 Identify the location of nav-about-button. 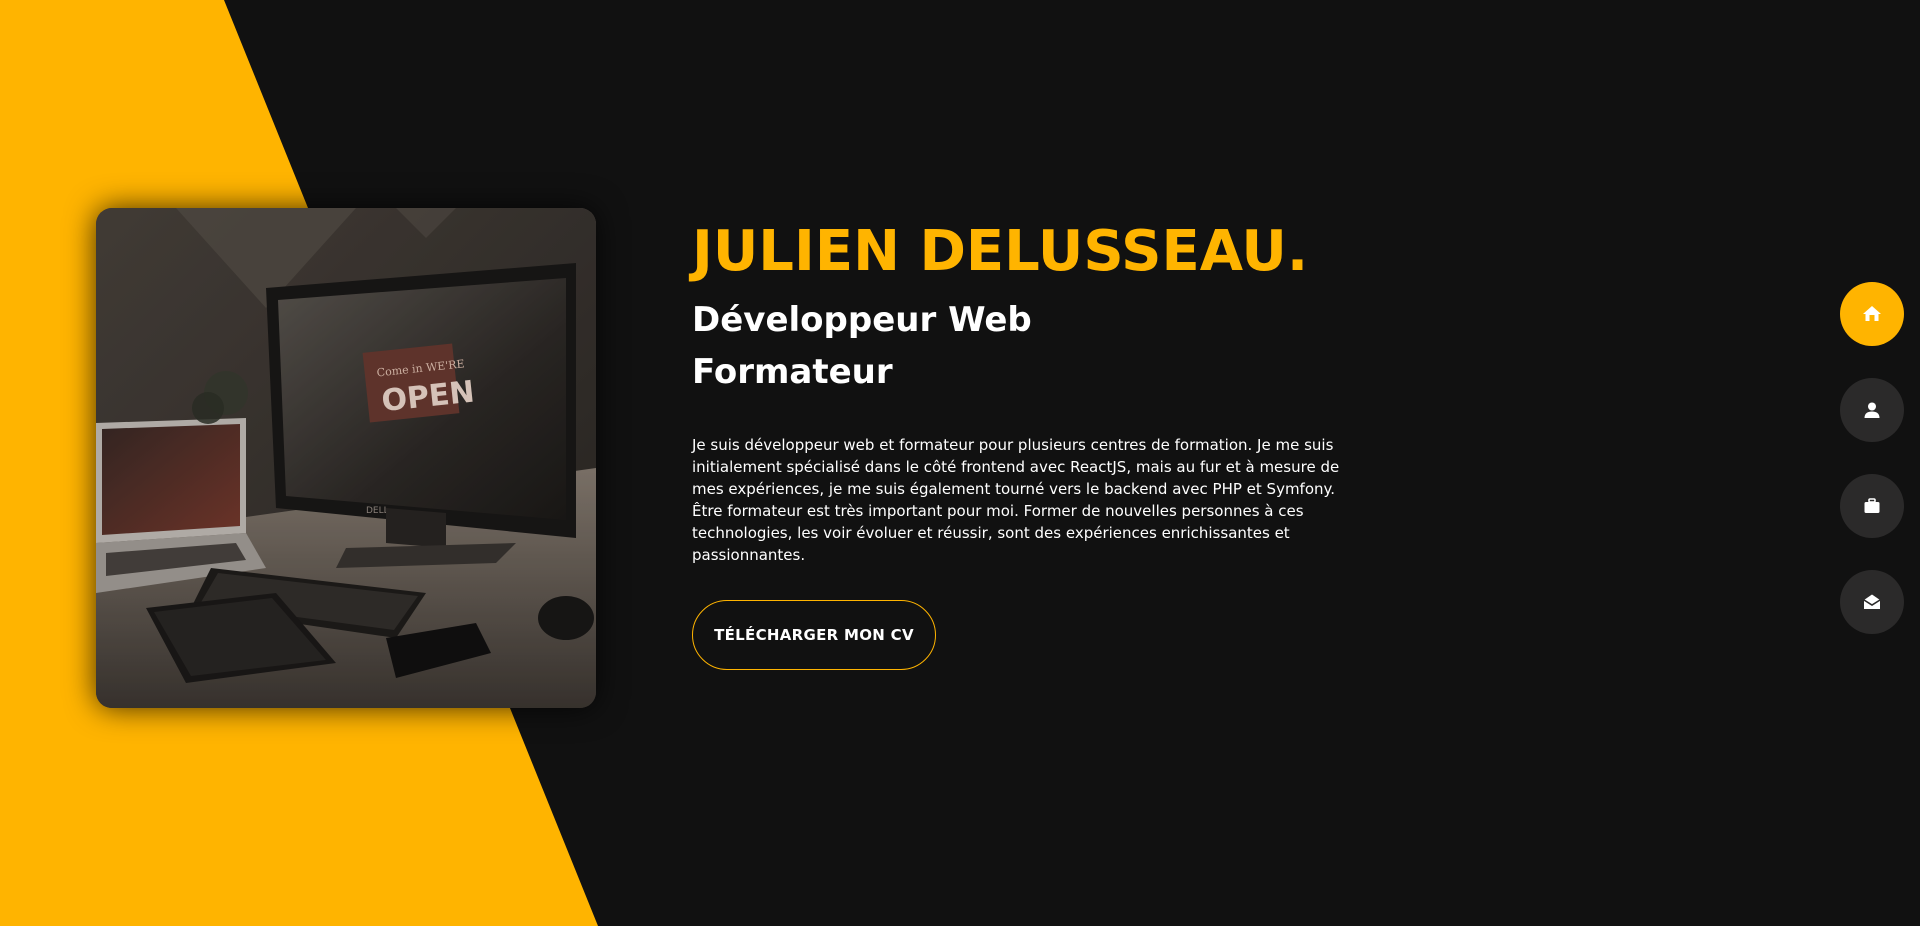
(1872, 410).